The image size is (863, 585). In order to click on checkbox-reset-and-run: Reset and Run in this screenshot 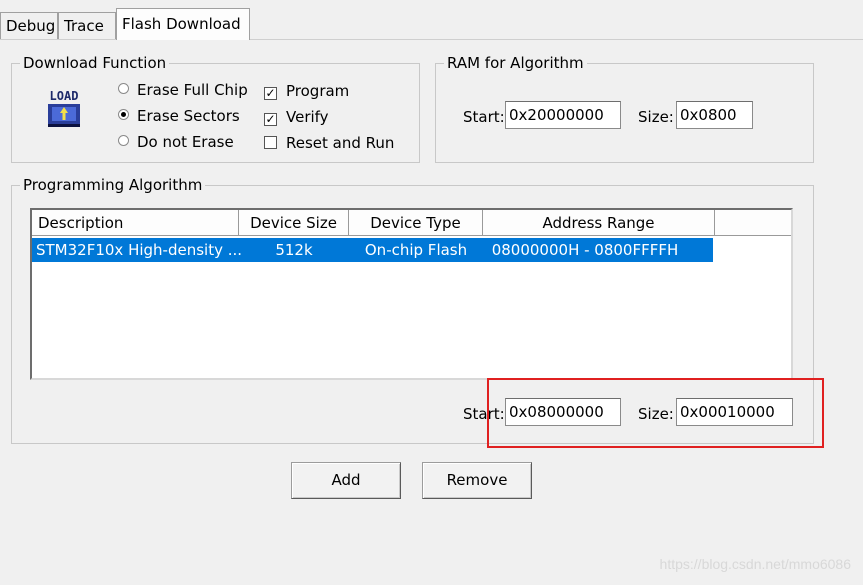, I will do `click(329, 143)`.